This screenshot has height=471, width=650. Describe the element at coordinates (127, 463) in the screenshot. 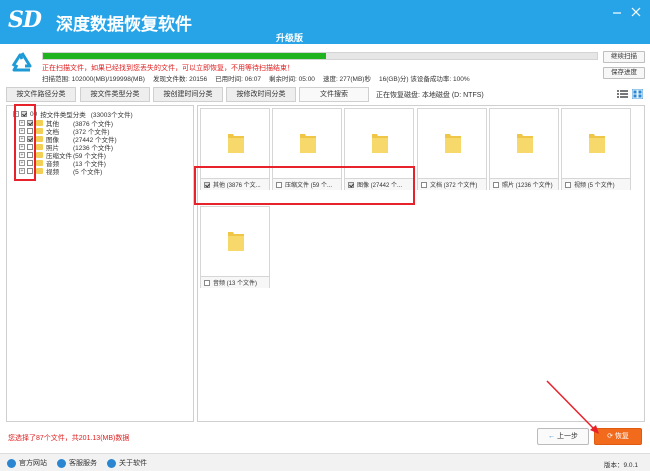

I see `about-link: 关于软件` at that location.